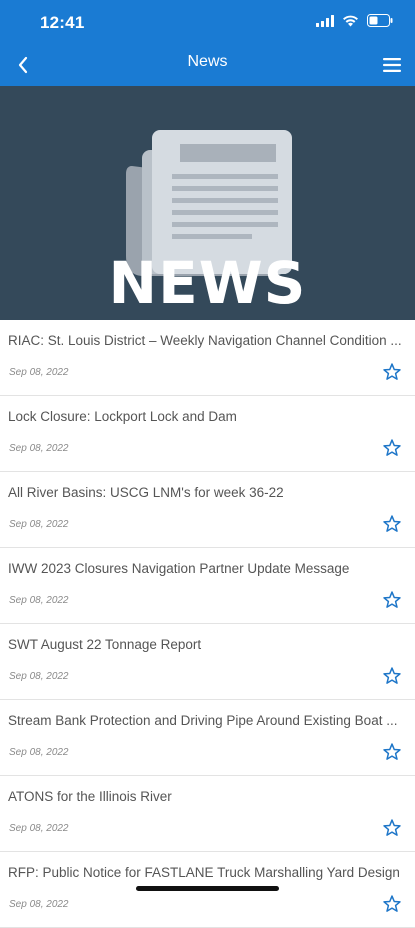 This screenshot has width=415, height=928. What do you see at coordinates (325, 23) in the screenshot?
I see `signal-icon` at bounding box center [325, 23].